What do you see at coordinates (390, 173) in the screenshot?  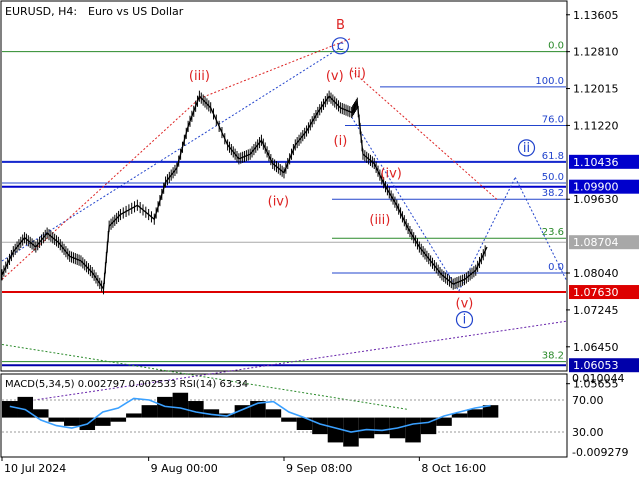 I see `wave-label-7: (iv)` at bounding box center [390, 173].